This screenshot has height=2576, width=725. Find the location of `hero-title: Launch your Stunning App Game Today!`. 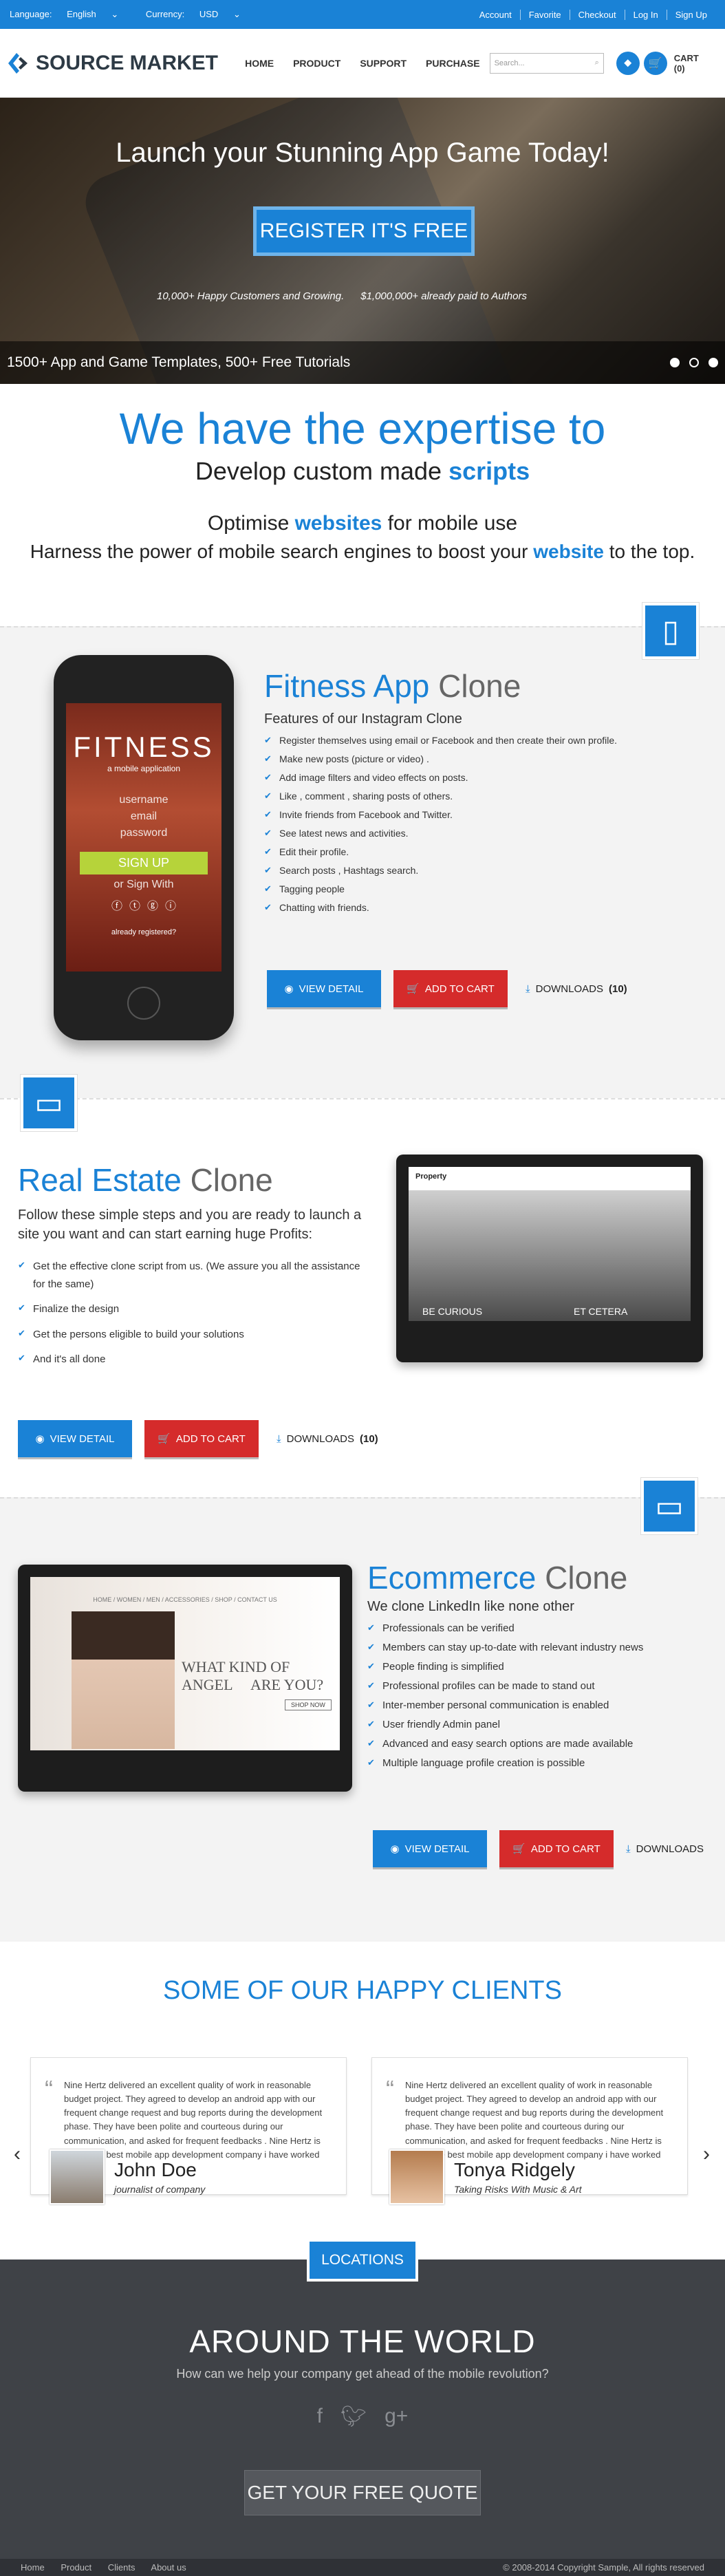

hero-title: Launch your Stunning App Game Today! is located at coordinates (362, 153).